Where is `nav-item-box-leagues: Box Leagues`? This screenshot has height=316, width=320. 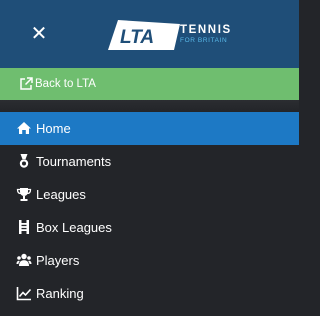
nav-item-box-leagues: Box Leagues is located at coordinates (149, 227).